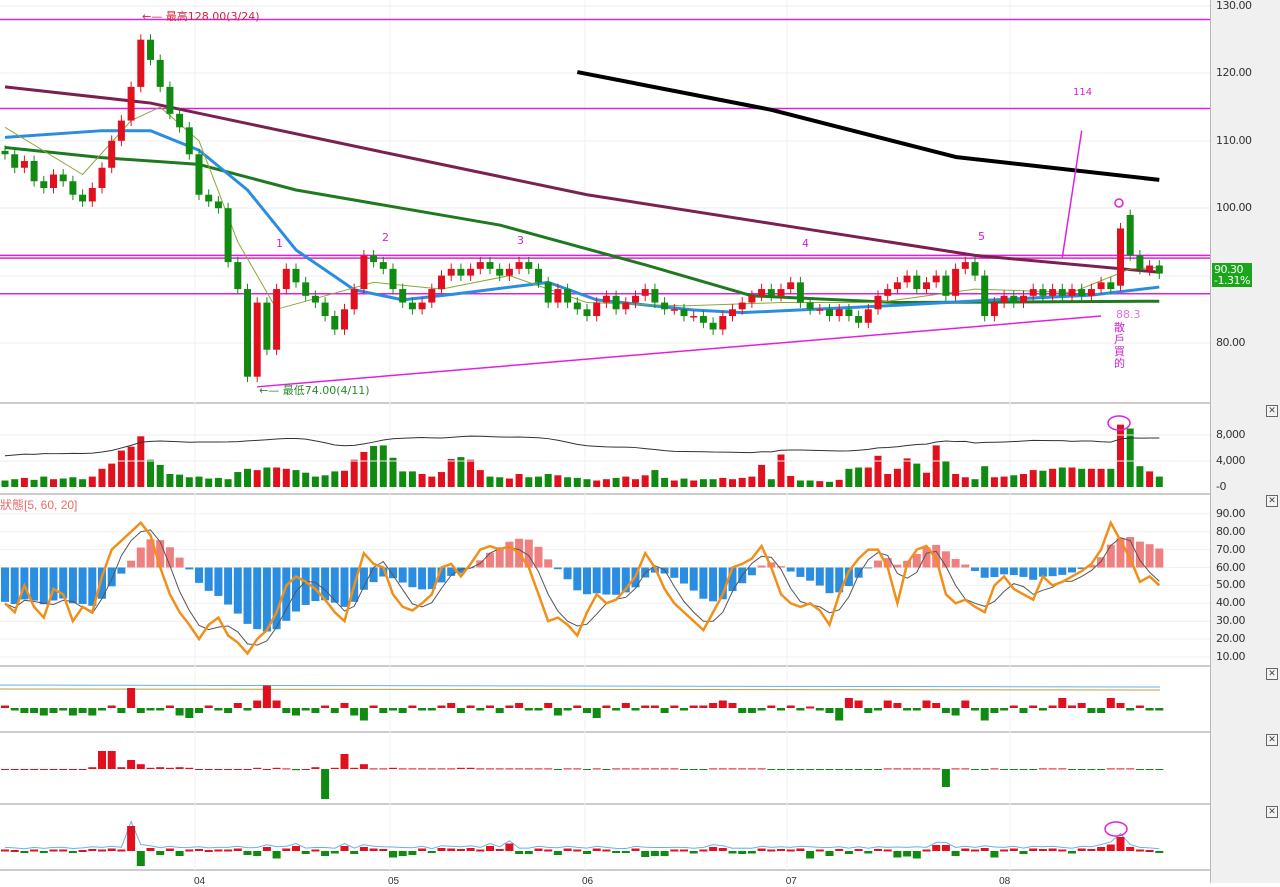 The width and height of the screenshot is (1280, 887). Describe the element at coordinates (1272, 674) in the screenshot. I see `close-panel4-button: ✕` at that location.